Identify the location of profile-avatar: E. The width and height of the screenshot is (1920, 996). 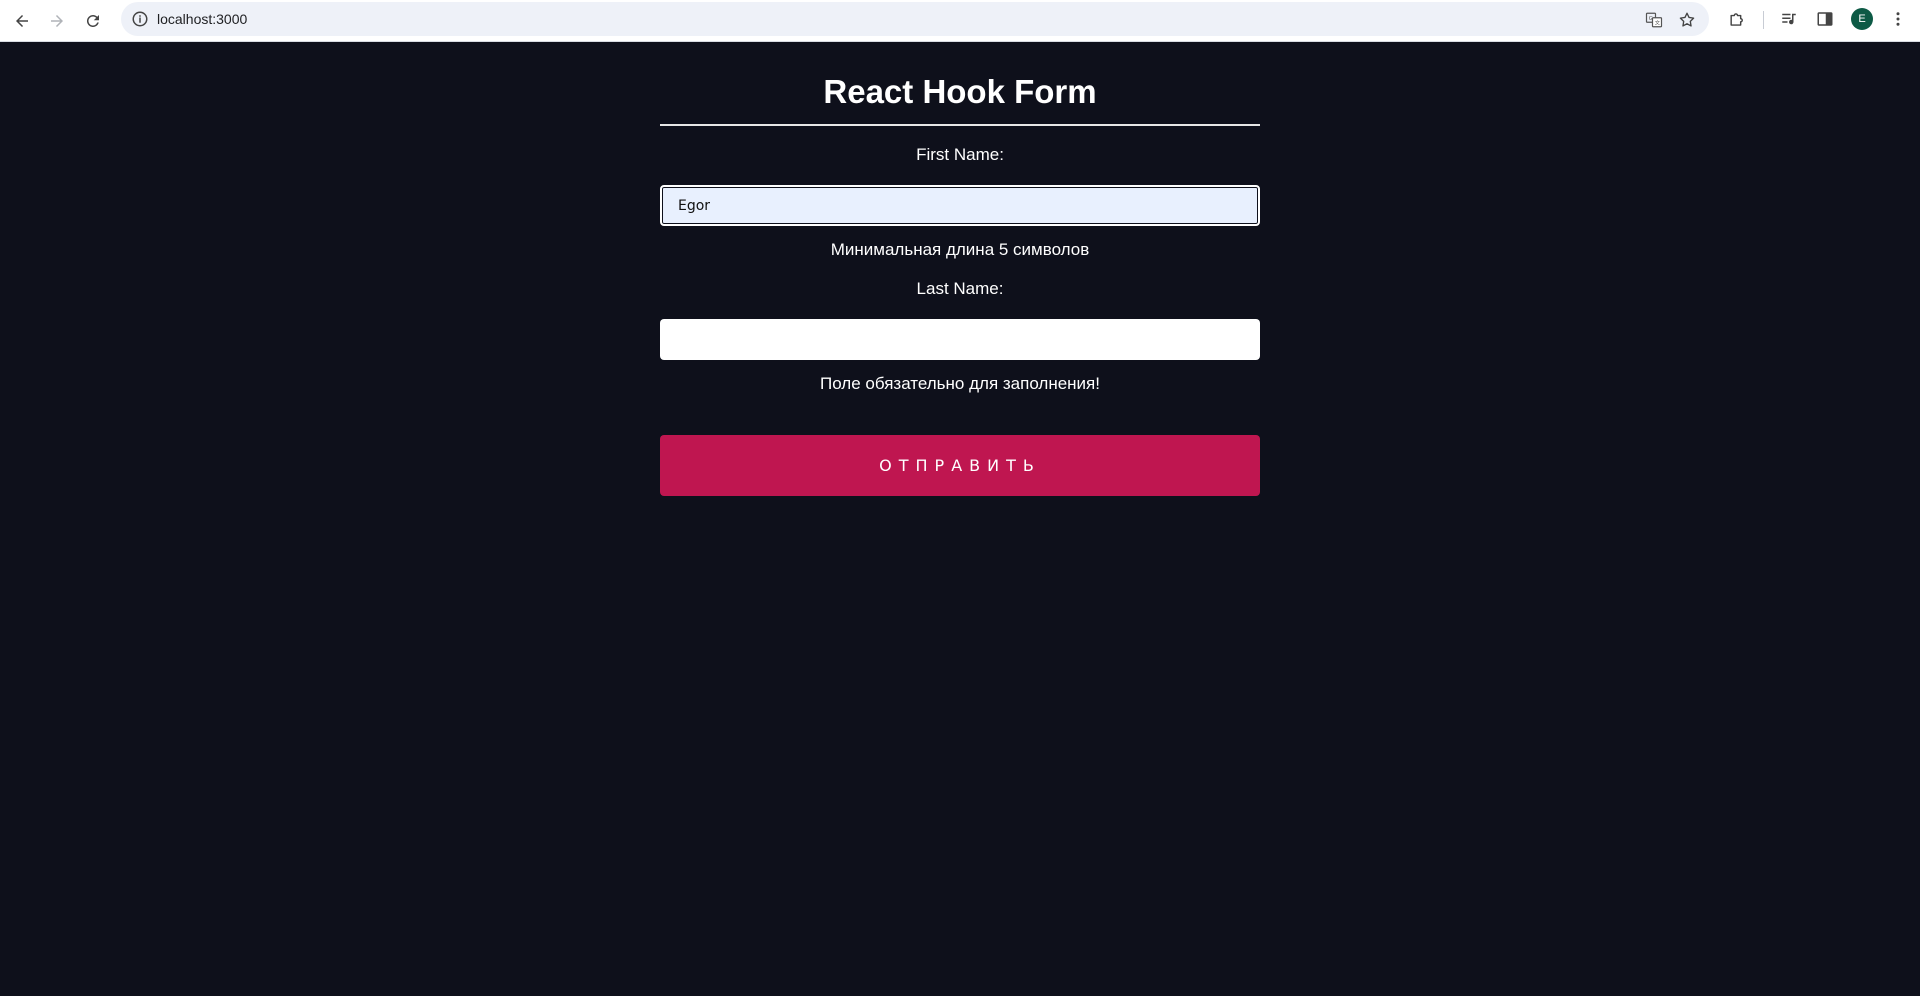
(1862, 19).